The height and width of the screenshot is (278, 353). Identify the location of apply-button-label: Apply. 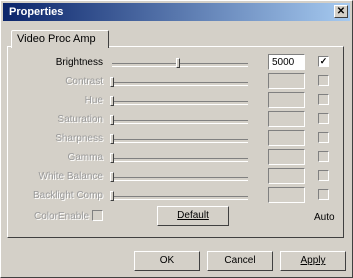
(313, 260).